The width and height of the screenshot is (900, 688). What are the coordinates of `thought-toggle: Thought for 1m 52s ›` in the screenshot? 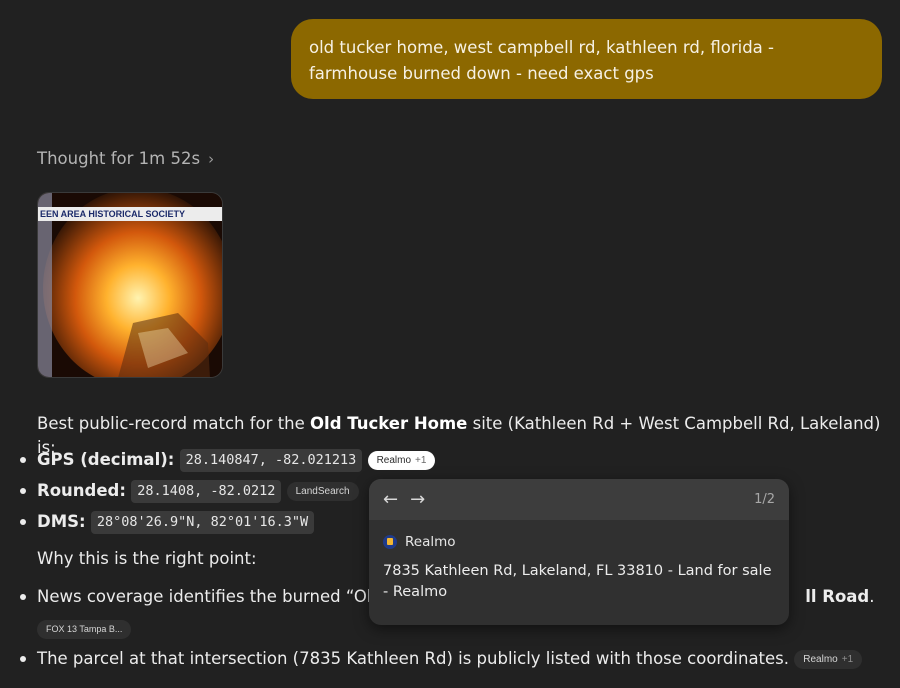 It's located at (125, 158).